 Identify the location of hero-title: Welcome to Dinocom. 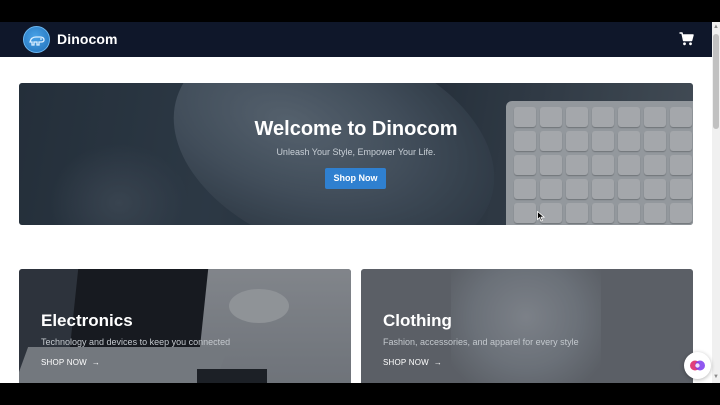
(356, 129).